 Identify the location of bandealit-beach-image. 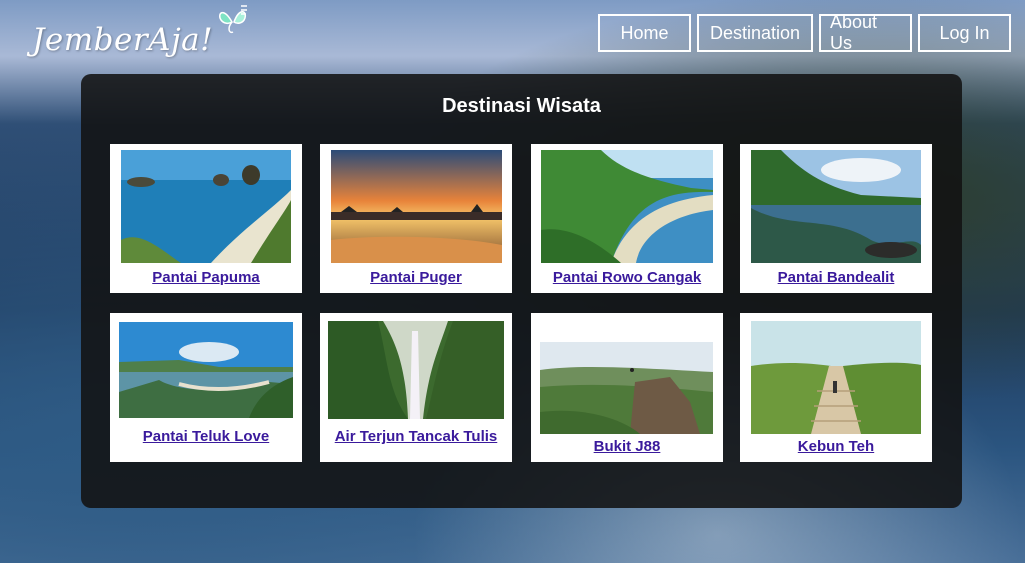
(836, 206).